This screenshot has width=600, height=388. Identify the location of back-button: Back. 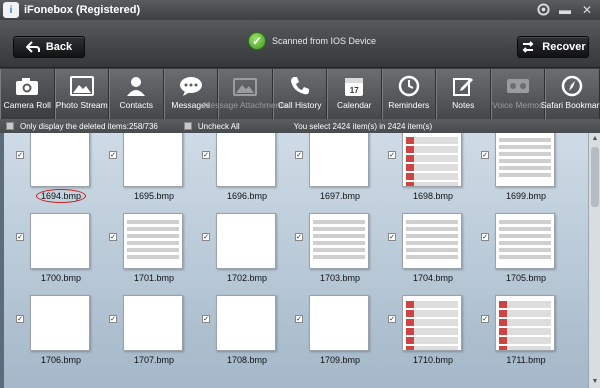
(49, 47).